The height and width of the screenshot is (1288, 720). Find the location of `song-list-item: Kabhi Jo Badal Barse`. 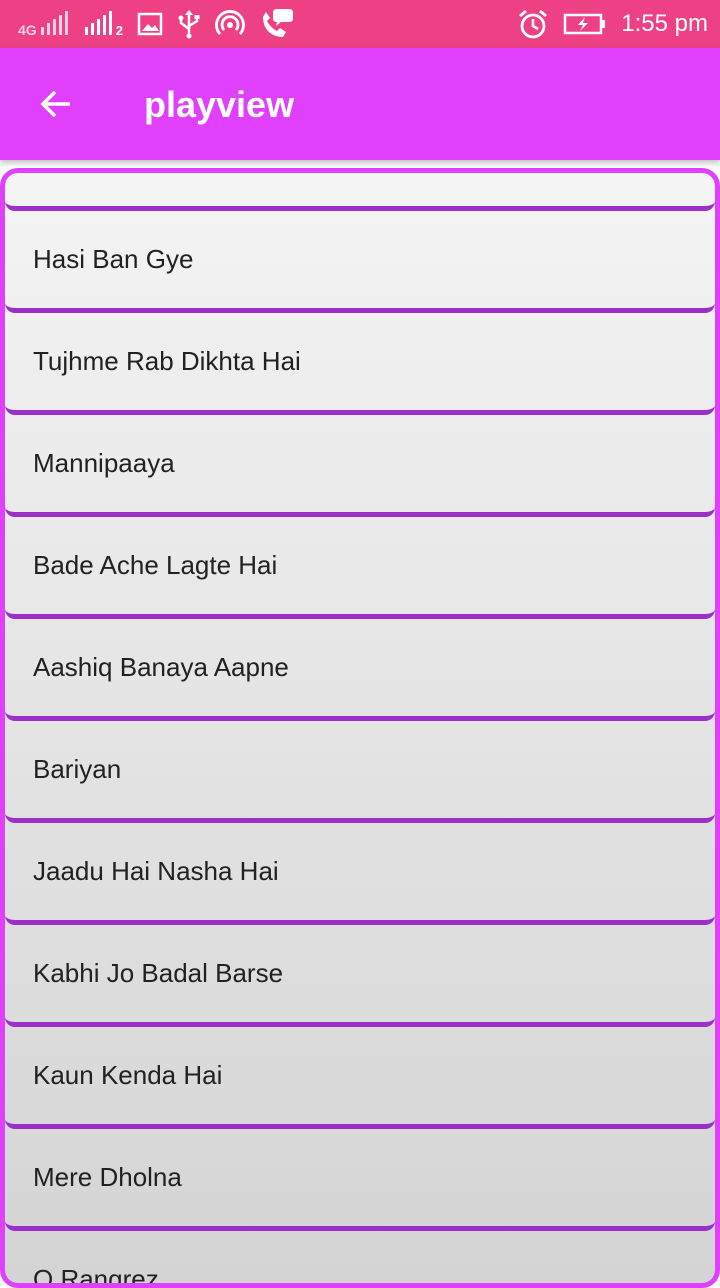

song-list-item: Kabhi Jo Badal Barse is located at coordinates (360, 976).